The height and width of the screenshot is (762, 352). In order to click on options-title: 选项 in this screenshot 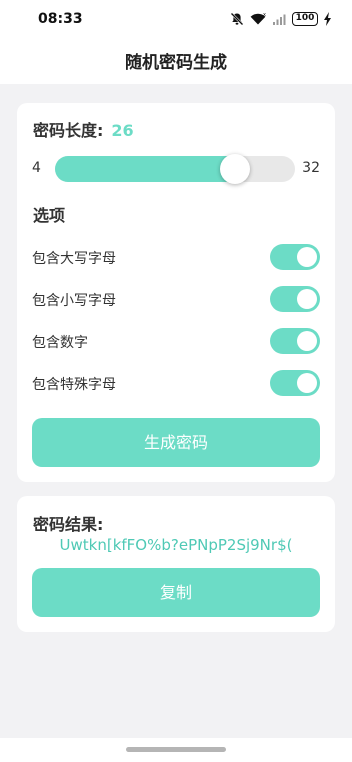, I will do `click(49, 215)`.